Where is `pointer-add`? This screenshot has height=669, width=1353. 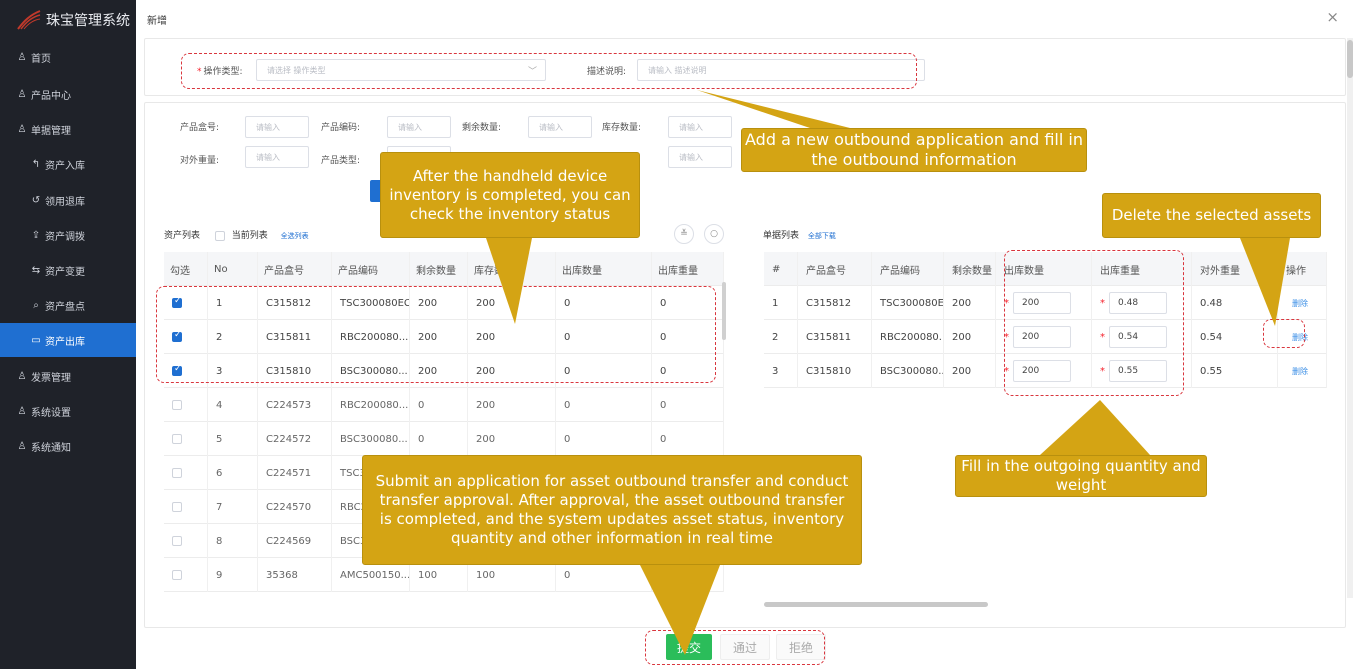
pointer-add is located at coordinates (773, 109).